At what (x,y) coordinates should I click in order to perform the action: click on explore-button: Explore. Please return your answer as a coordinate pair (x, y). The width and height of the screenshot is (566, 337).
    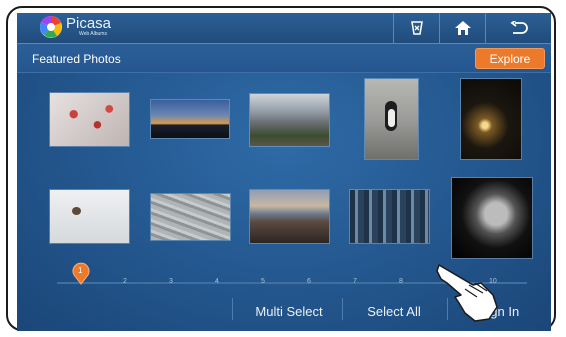
    Looking at the image, I should click on (510, 58).